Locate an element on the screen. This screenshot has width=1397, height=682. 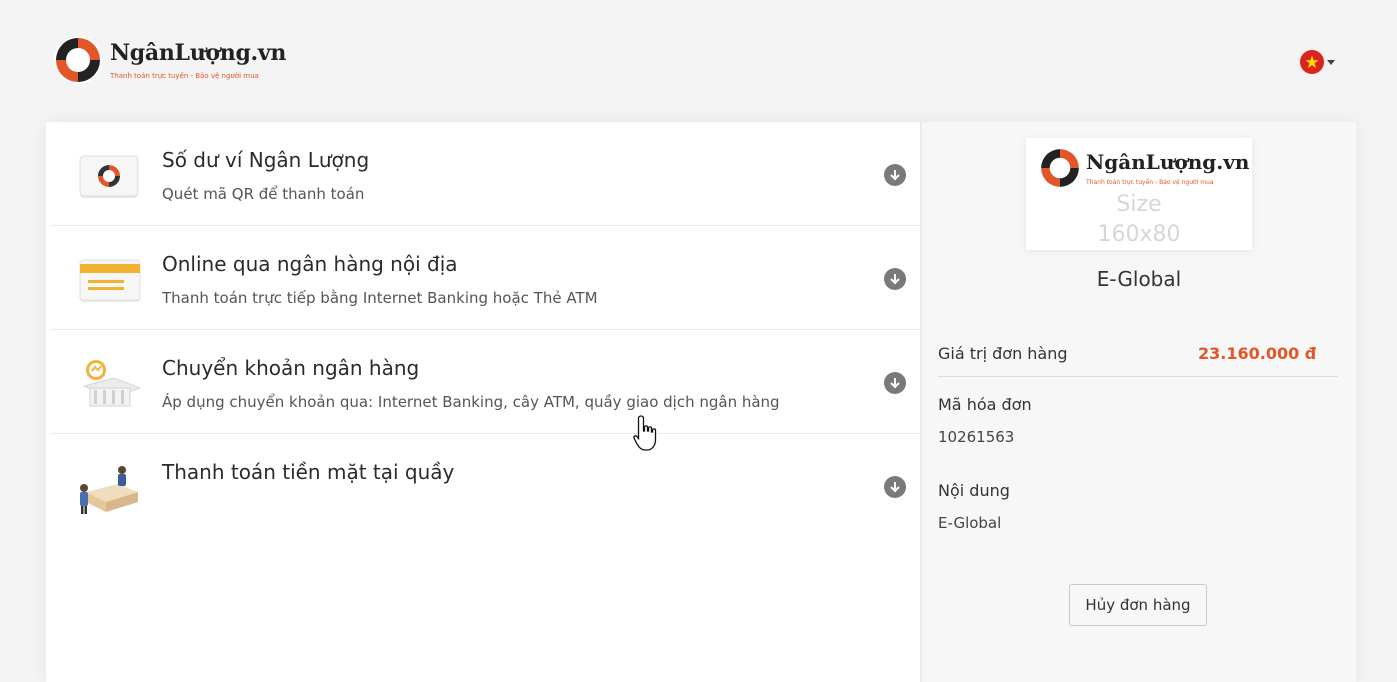
merchant-logo-tagline: Thanh toán trực tuyến - Bảo vệ người mua is located at coordinates (1150, 182).